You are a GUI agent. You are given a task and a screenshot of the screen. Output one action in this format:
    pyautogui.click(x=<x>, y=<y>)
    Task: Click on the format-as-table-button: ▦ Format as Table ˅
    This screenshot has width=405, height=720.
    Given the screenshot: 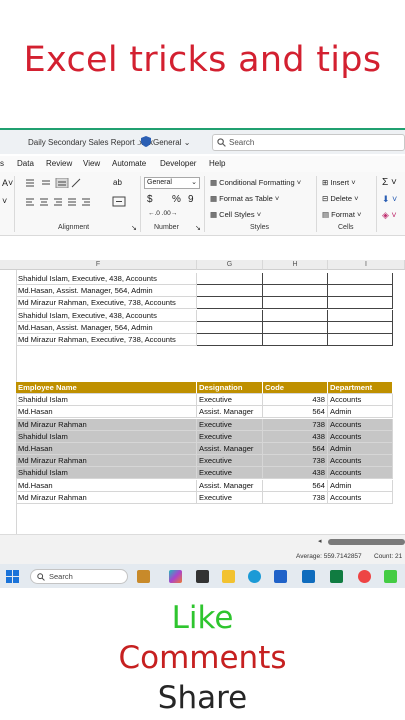 What is the action you would take?
    pyautogui.click(x=244, y=198)
    